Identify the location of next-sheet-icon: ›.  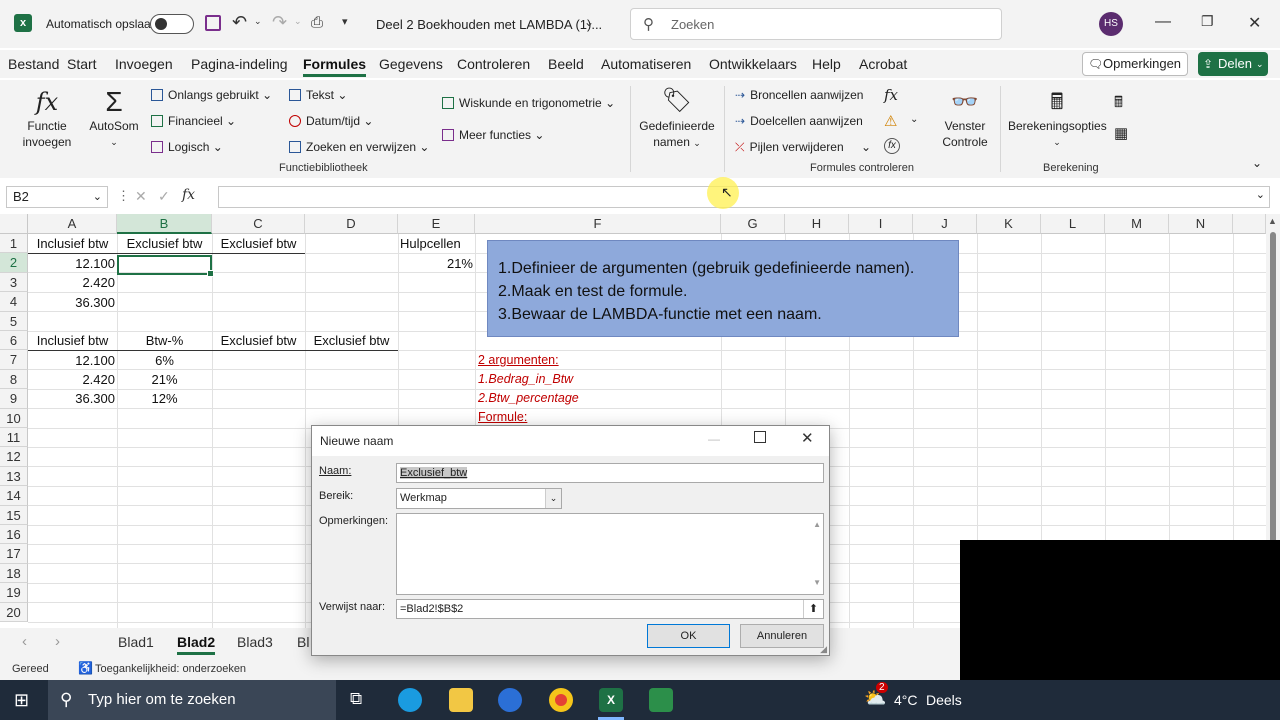
(57, 641).